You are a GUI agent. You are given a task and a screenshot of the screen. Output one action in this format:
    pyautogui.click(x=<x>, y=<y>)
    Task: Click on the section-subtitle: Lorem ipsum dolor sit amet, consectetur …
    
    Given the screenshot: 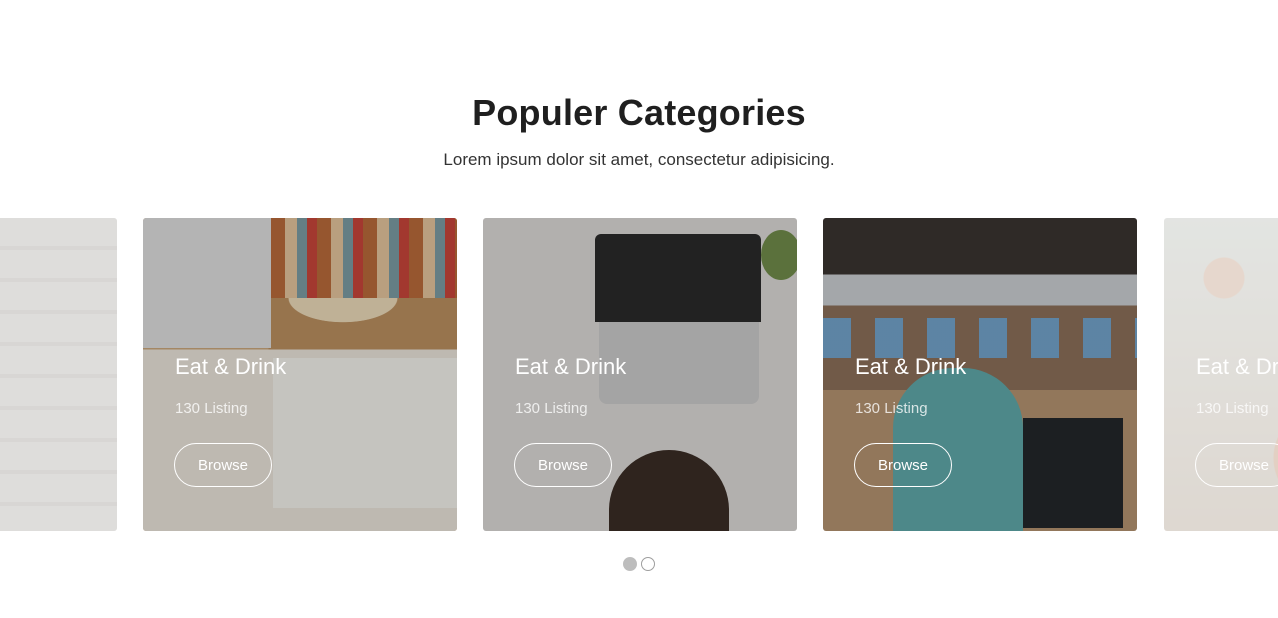 What is the action you would take?
    pyautogui.click(x=639, y=159)
    